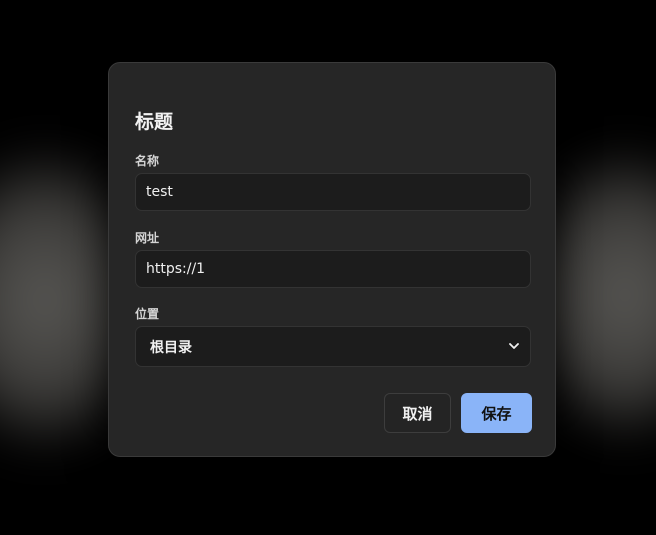 Image resolution: width=656 pixels, height=535 pixels. What do you see at coordinates (171, 347) in the screenshot?
I see `location-select-value: 根目录` at bounding box center [171, 347].